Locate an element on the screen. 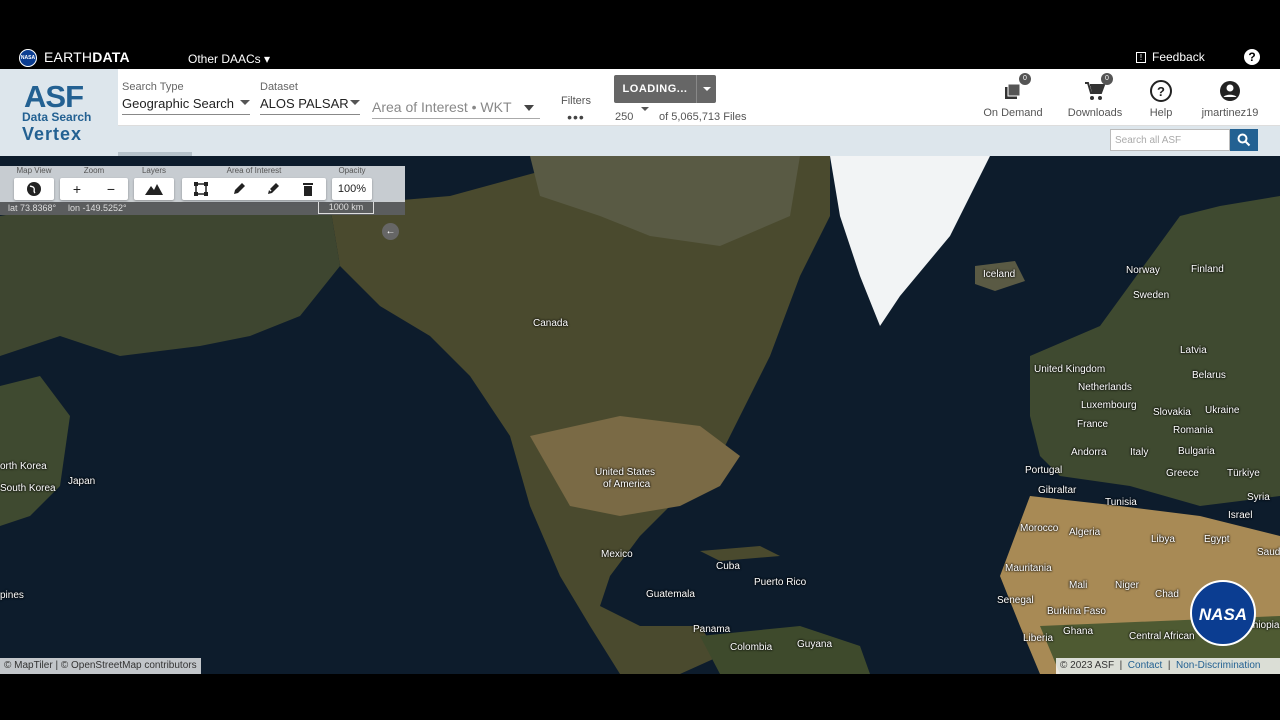 The width and height of the screenshot is (1280, 720). globe-icon is located at coordinates (34, 189).